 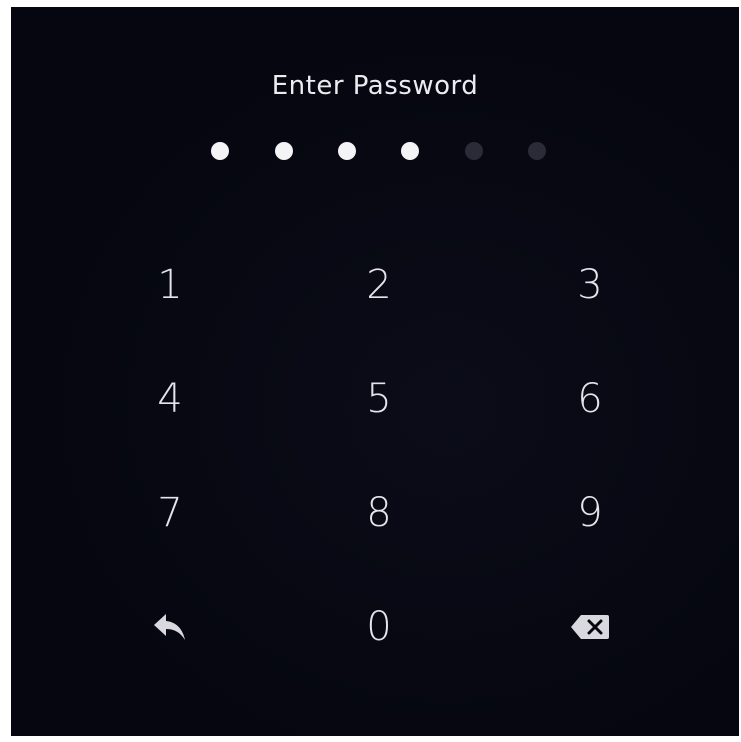 What do you see at coordinates (379, 399) in the screenshot?
I see `key-5: 5` at bounding box center [379, 399].